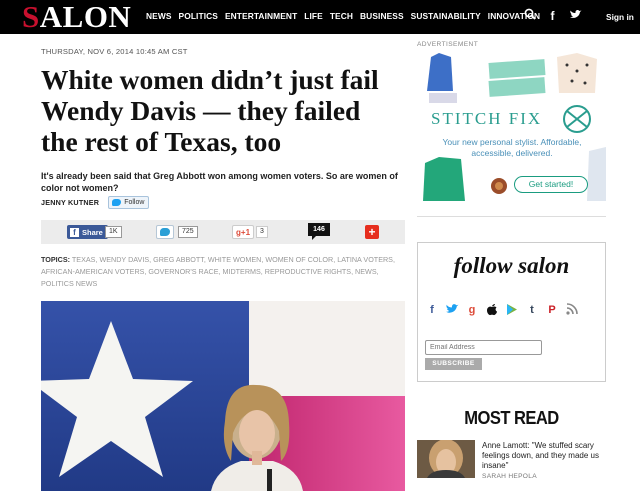 The height and width of the screenshot is (491, 640). Describe the element at coordinates (446, 16) in the screenshot. I see `nav-link-sustainability: SUSTAINABILITY` at that location.